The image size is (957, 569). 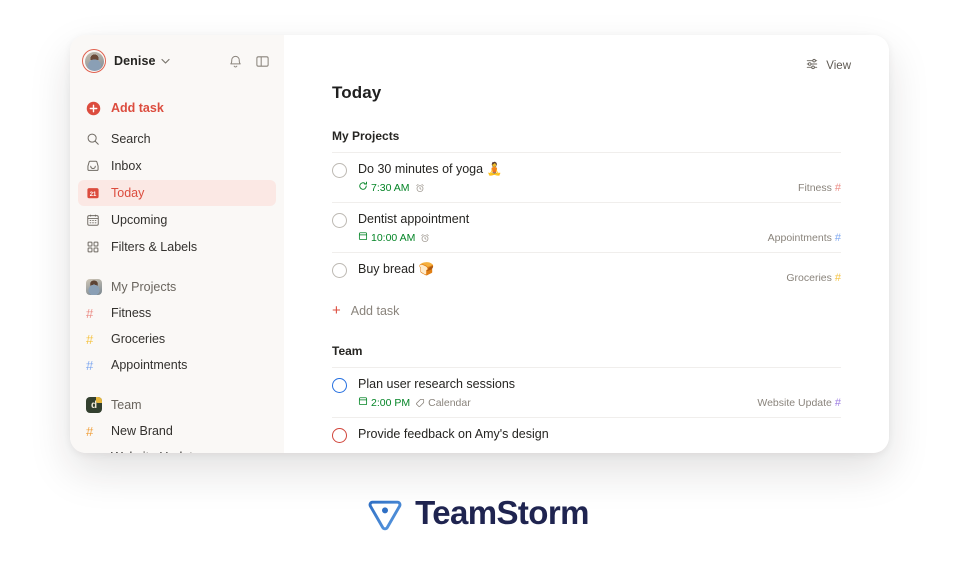 What do you see at coordinates (815, 188) in the screenshot?
I see `task-project-label: Fitness` at bounding box center [815, 188].